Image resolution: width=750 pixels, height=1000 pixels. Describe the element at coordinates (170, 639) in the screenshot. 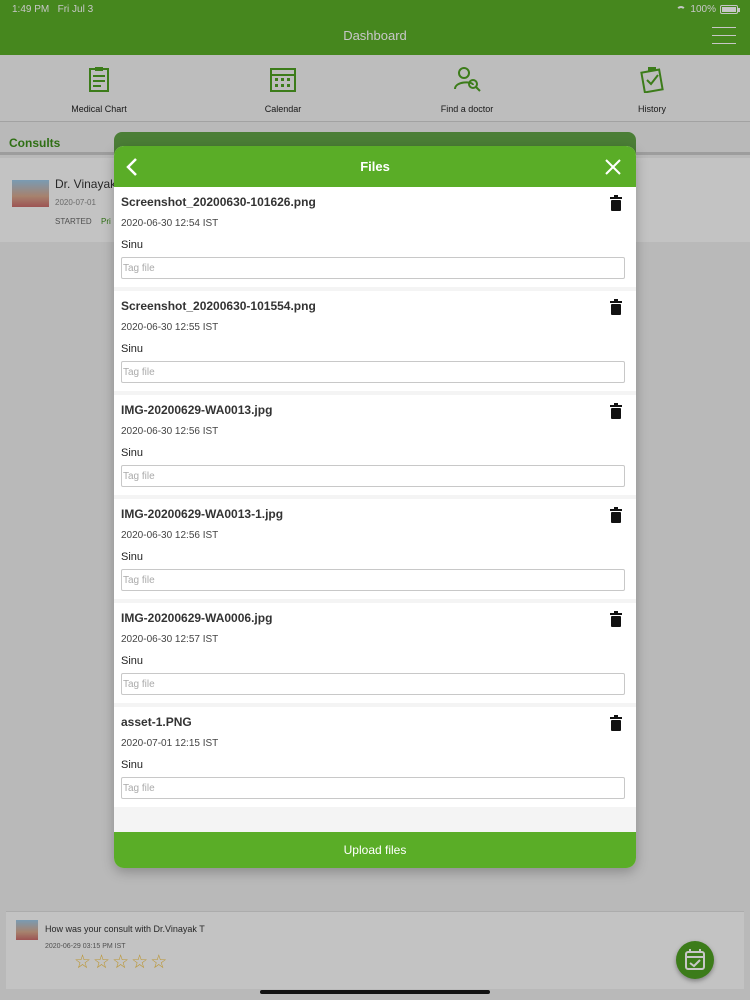

I see `file-date: 2020-06-30 12:57 IST` at that location.